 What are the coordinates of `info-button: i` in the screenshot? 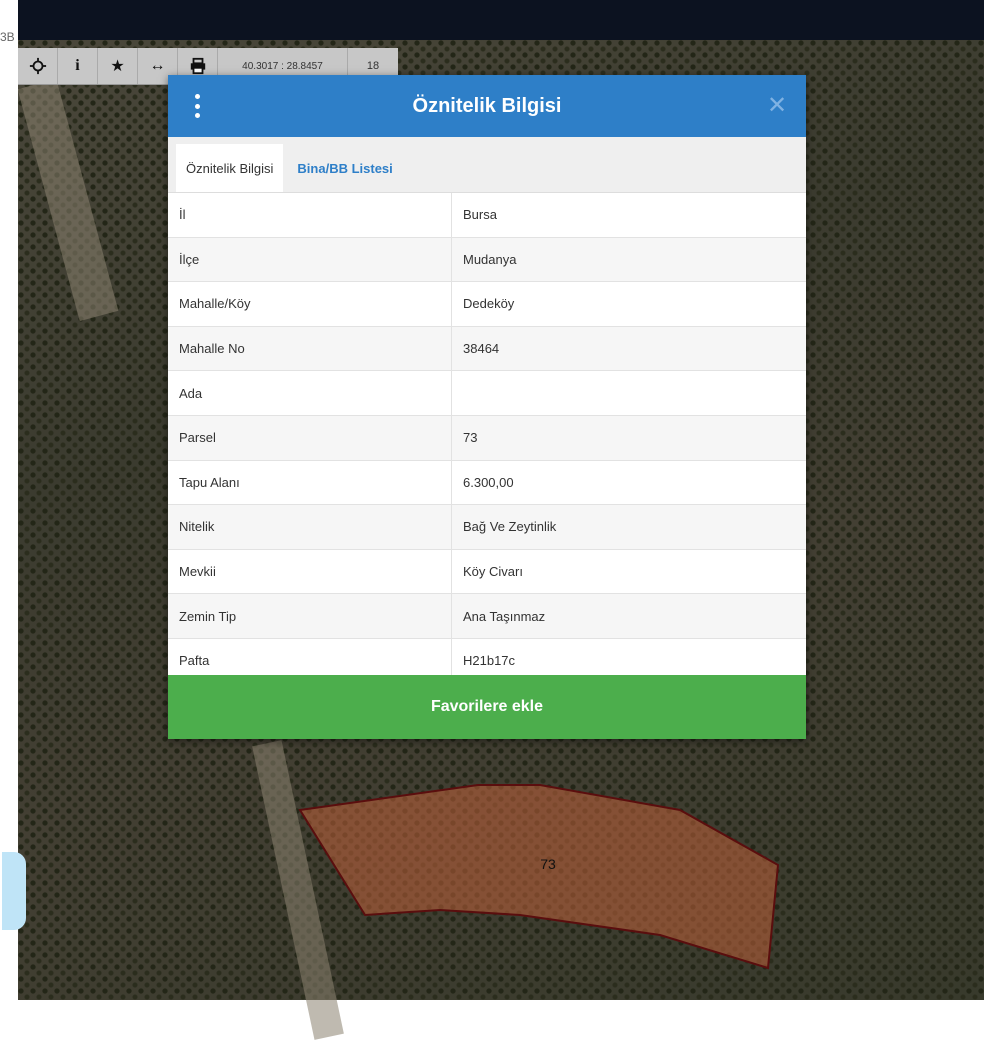 It's located at (78, 66).